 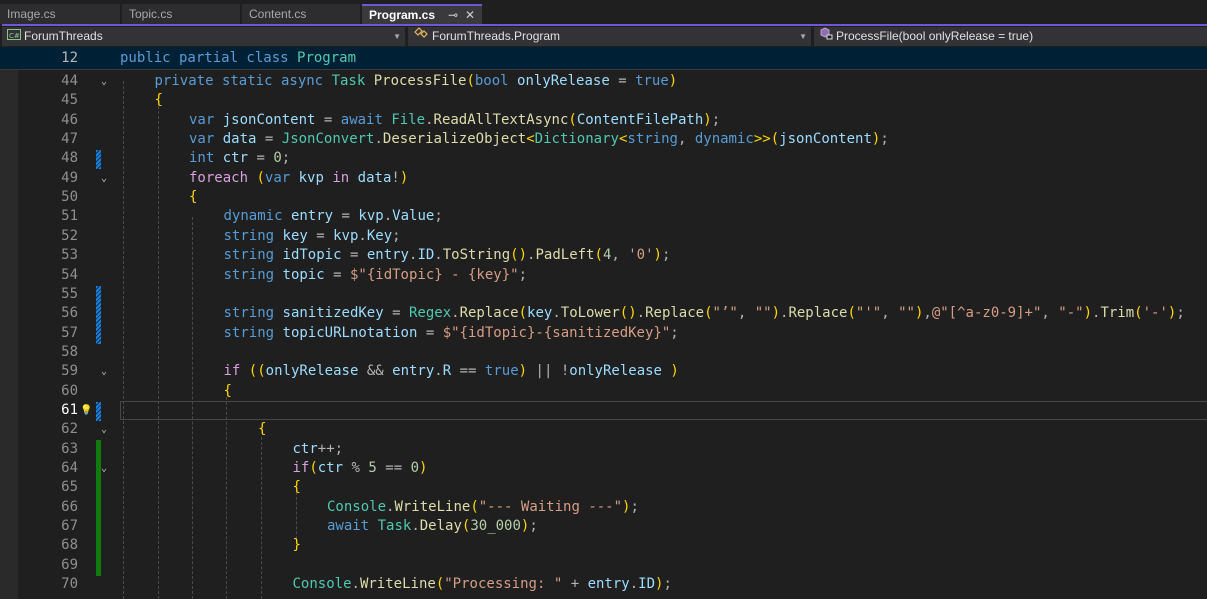 What do you see at coordinates (69, 506) in the screenshot?
I see `line-number: 66` at bounding box center [69, 506].